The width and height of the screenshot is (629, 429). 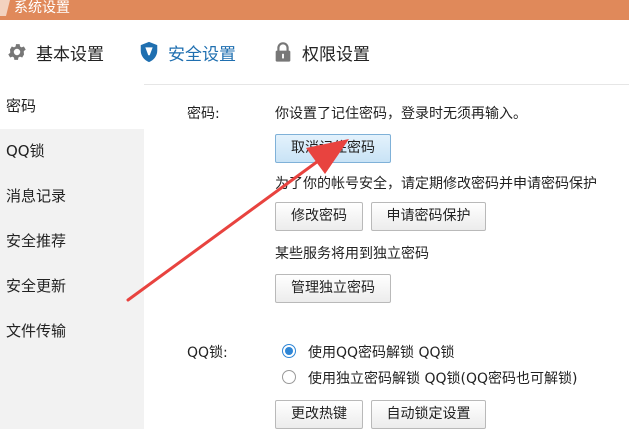 What do you see at coordinates (436, 184) in the screenshot?
I see `password-security-tip: 为了你的帐号安全，请定期修改密码并申请密码保护` at bounding box center [436, 184].